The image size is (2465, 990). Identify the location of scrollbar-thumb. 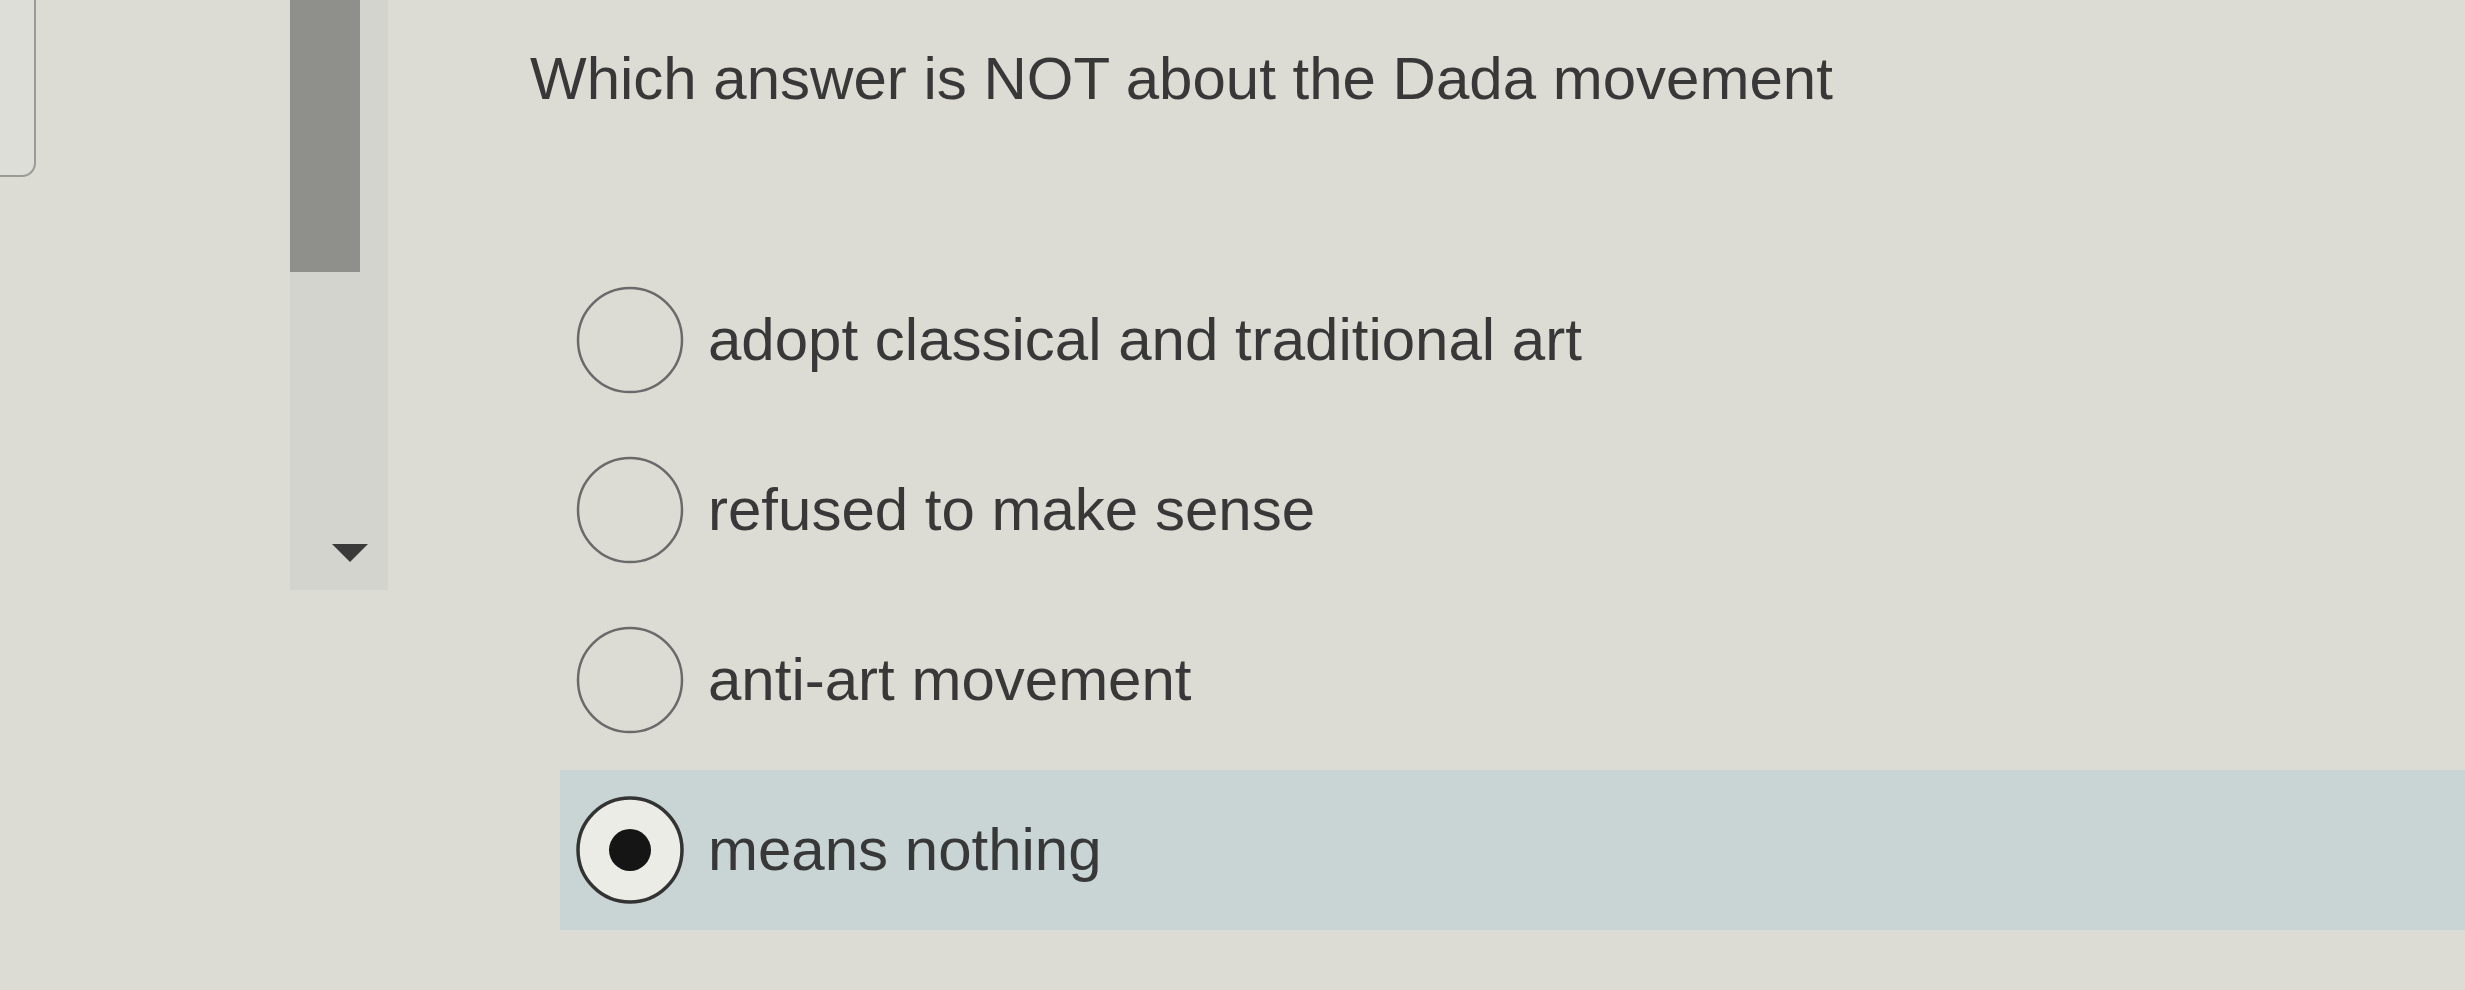
(325, 136).